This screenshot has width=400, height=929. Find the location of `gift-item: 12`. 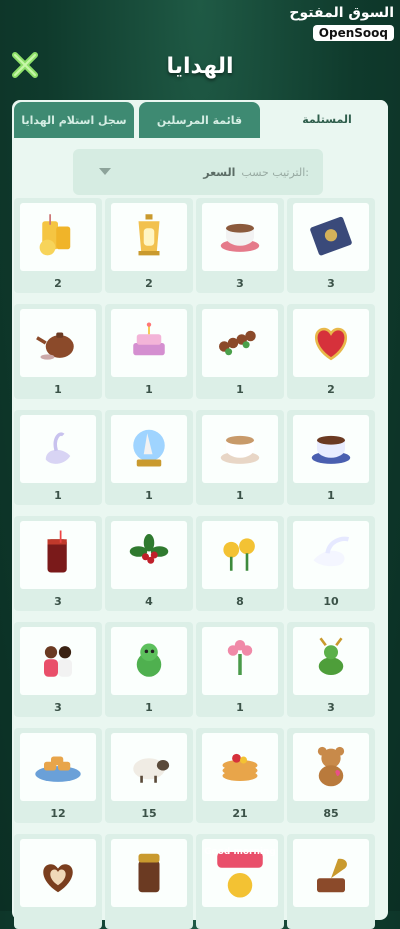

gift-item: 12 is located at coordinates (58, 775).